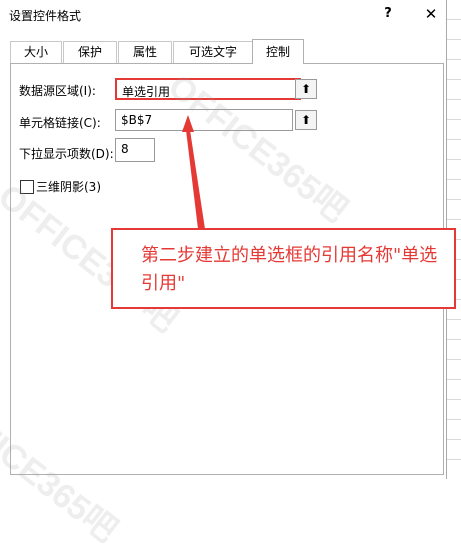 This screenshot has height=551, width=461. I want to click on annotation-callout: 第二步建立的单选框的引用名称"单选引用", so click(283, 268).